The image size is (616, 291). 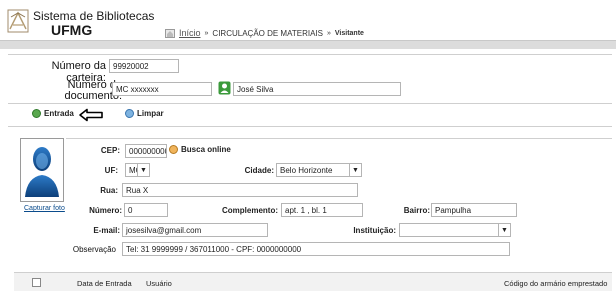 What do you see at coordinates (317, 89) in the screenshot?
I see `name-input: José Silva` at bounding box center [317, 89].